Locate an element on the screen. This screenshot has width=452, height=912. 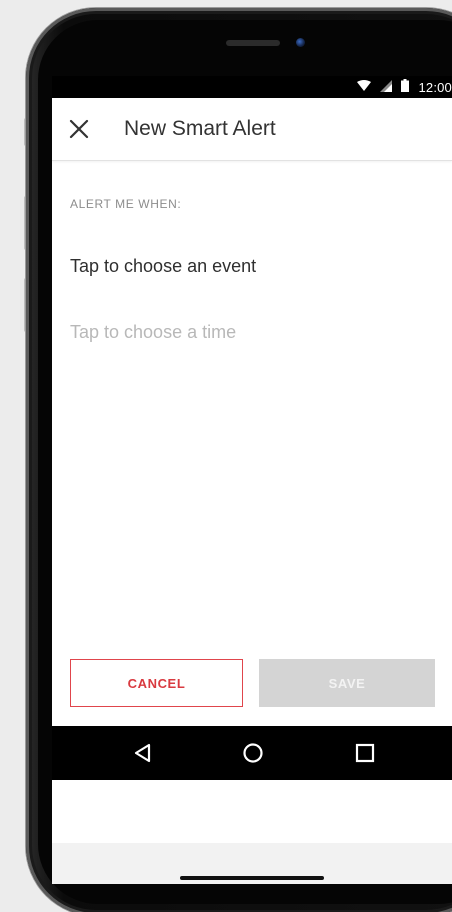
nav-recents-button is located at coordinates (365, 753).